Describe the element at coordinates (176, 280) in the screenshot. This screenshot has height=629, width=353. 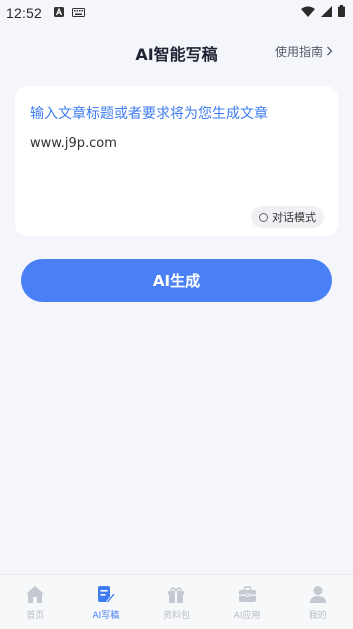
I see `ai-generate-button: AI生成` at that location.